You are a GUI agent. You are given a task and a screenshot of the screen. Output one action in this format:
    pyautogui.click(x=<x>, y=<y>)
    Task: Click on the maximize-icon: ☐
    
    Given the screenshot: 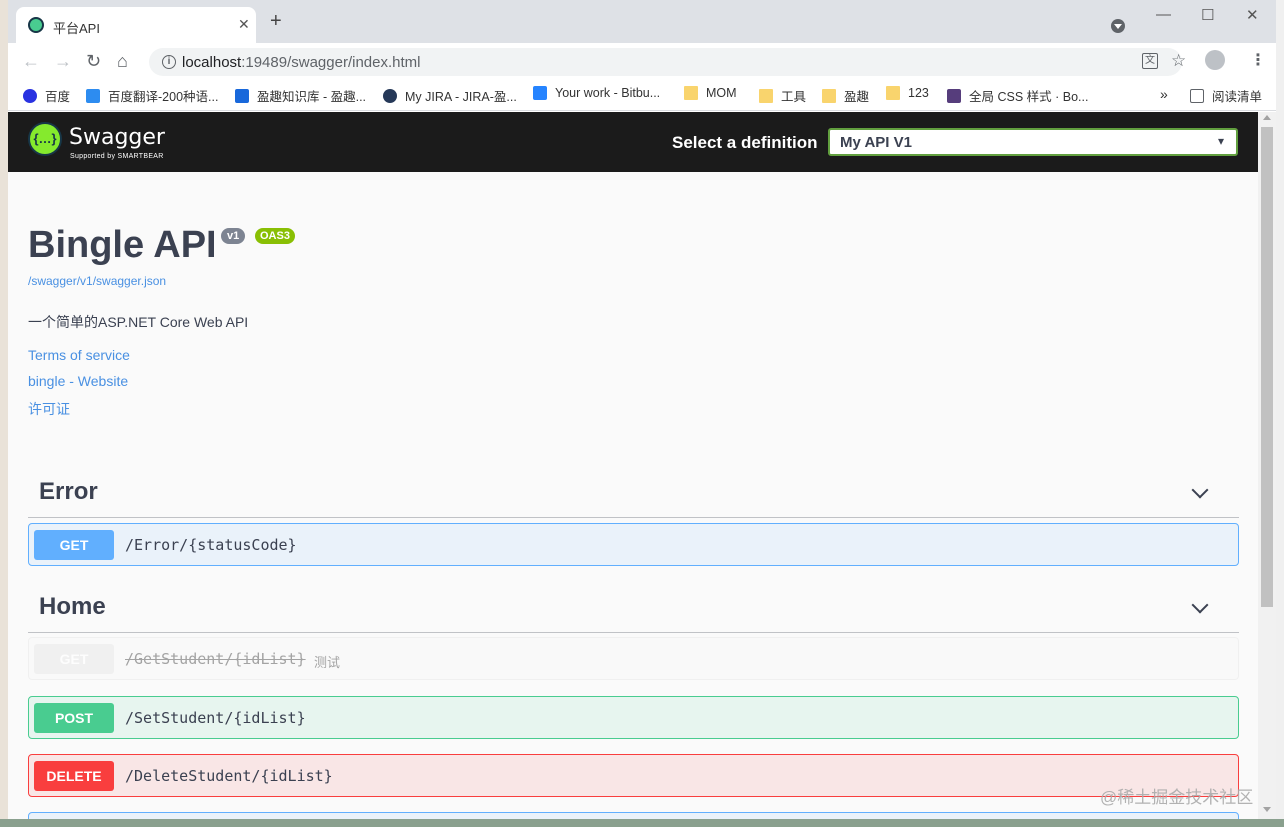 What is the action you would take?
    pyautogui.click(x=1207, y=15)
    